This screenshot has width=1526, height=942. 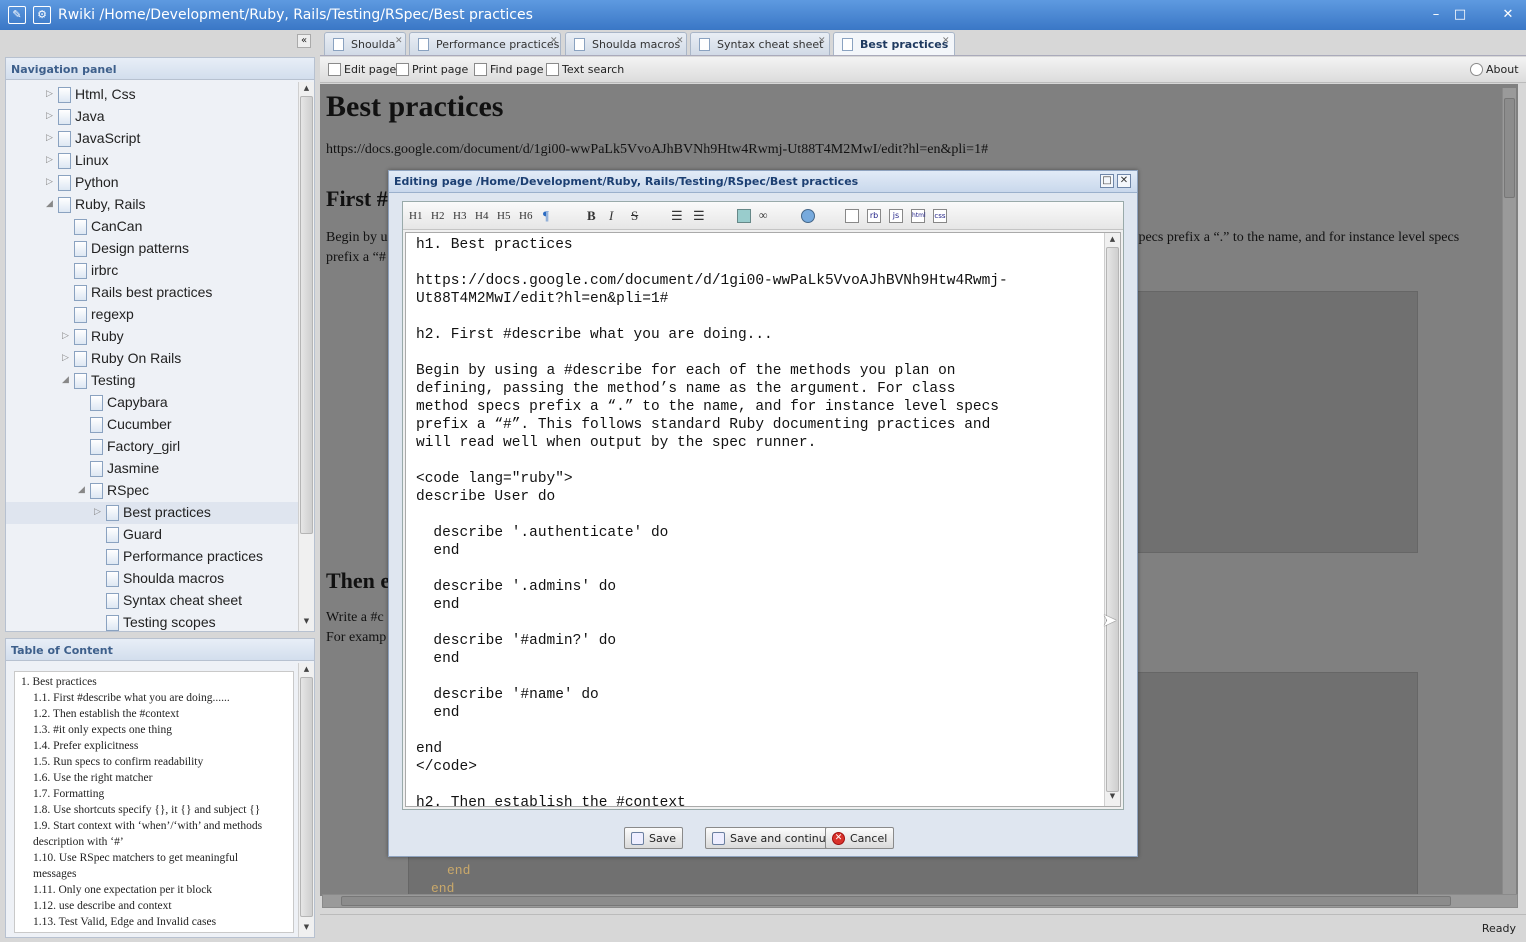 I want to click on tab-best-practices: Best practices ✕, so click(x=894, y=43).